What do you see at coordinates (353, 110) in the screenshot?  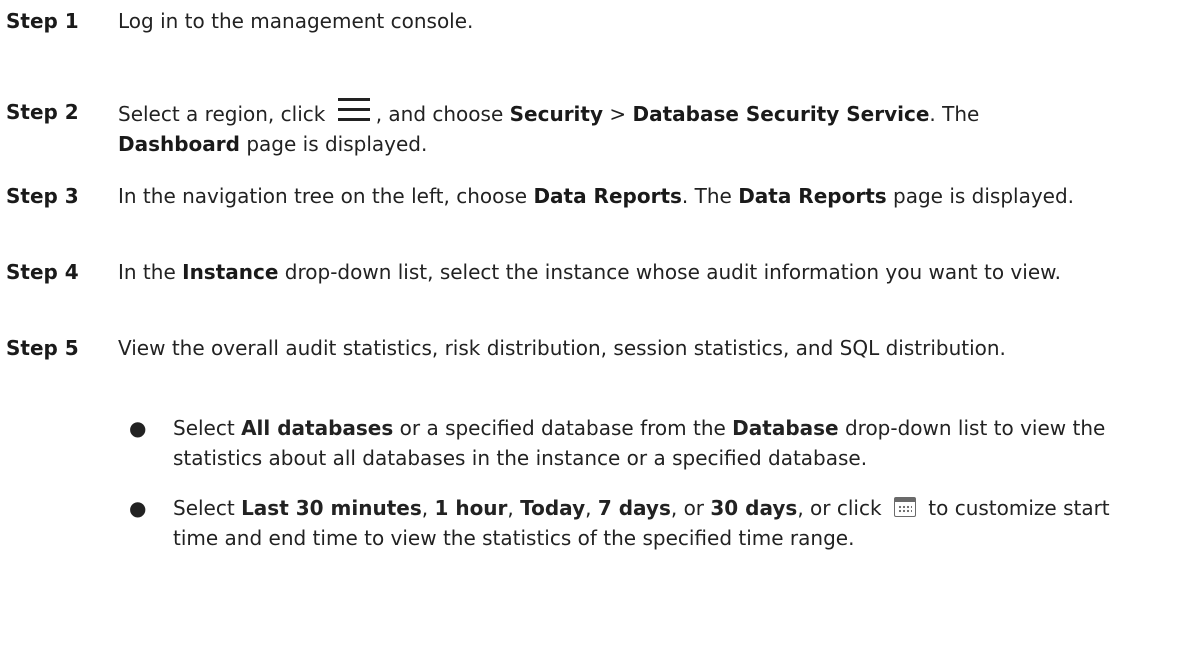 I see `hamburger-menu-icon` at bounding box center [353, 110].